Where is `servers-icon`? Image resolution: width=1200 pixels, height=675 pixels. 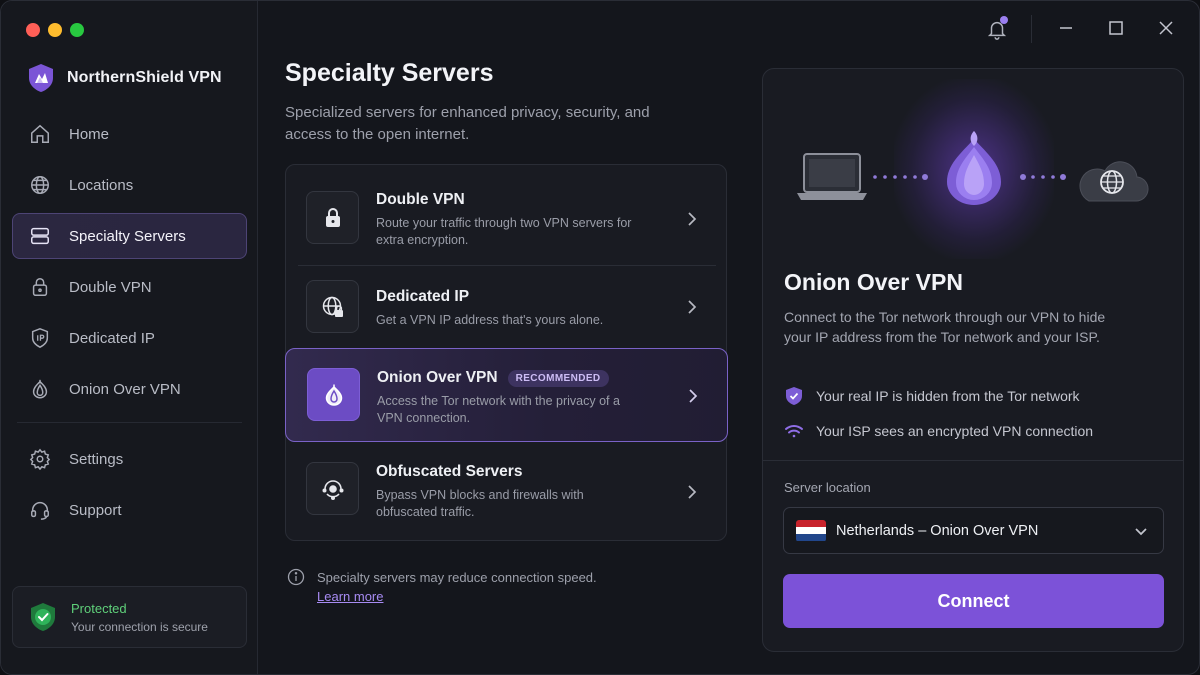
servers-icon is located at coordinates (40, 236).